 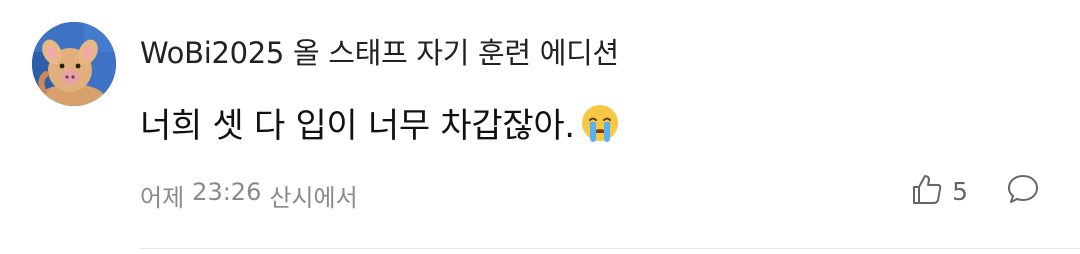 I want to click on avatar-image, so click(x=74, y=64).